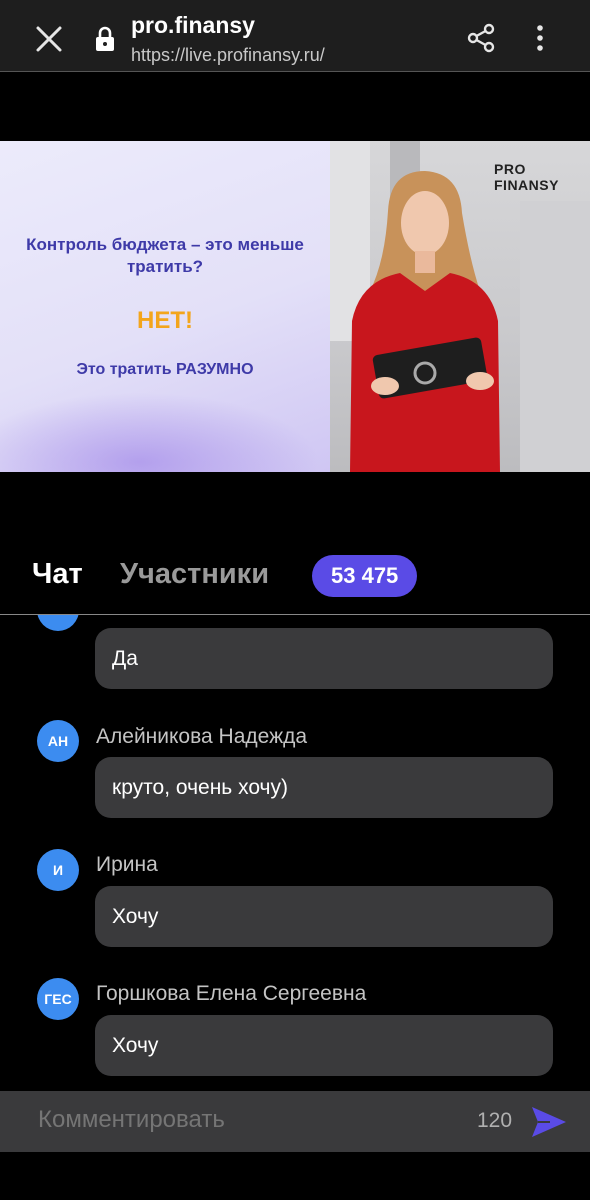 This screenshot has height=1200, width=590. I want to click on message-bubble: круто, очень хочу), so click(324, 787).